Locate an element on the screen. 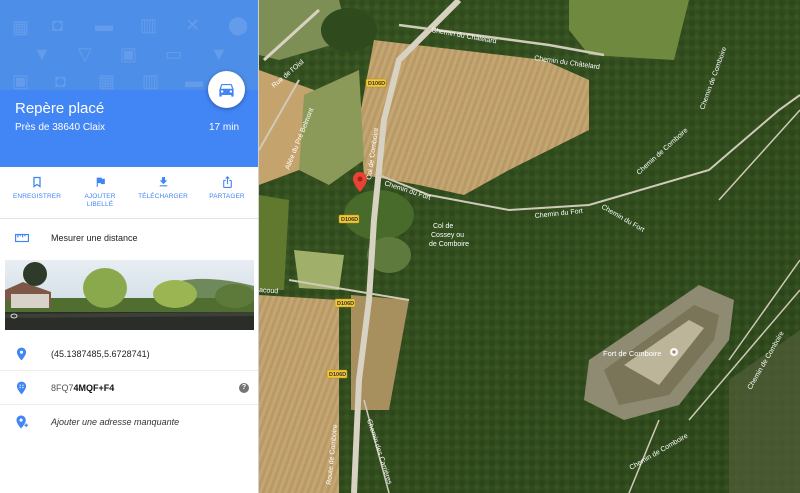 This screenshot has height=493, width=800. plus-code-row: 8FQ74MQF+F4 ? is located at coordinates (129, 388).